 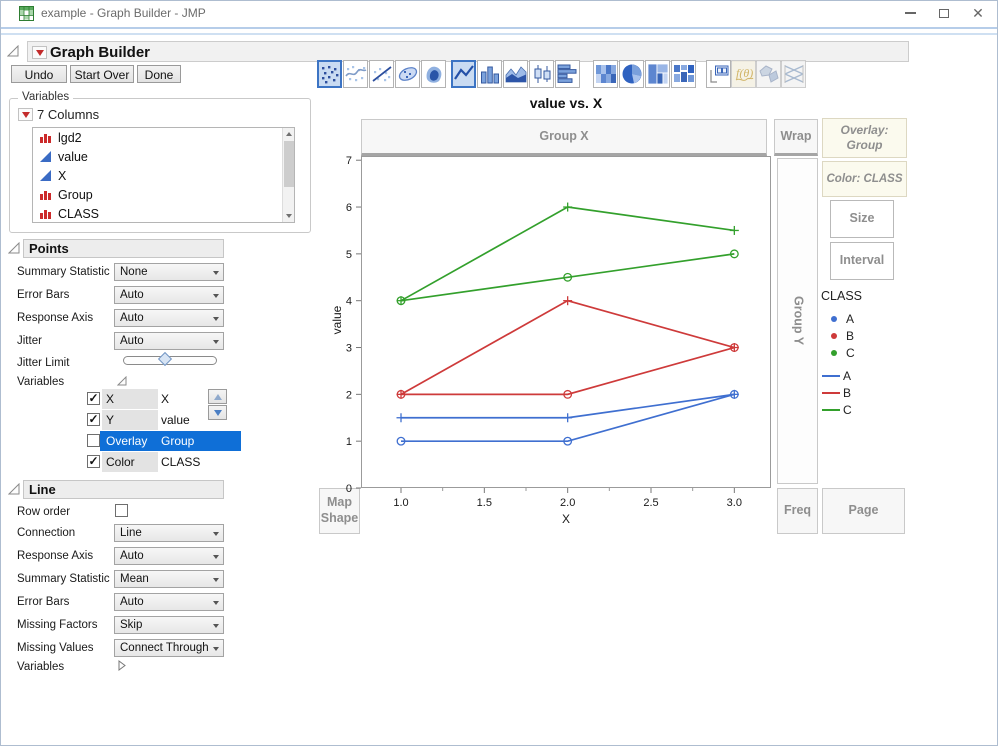 I want to click on legend-point-item: A, so click(x=863, y=319).